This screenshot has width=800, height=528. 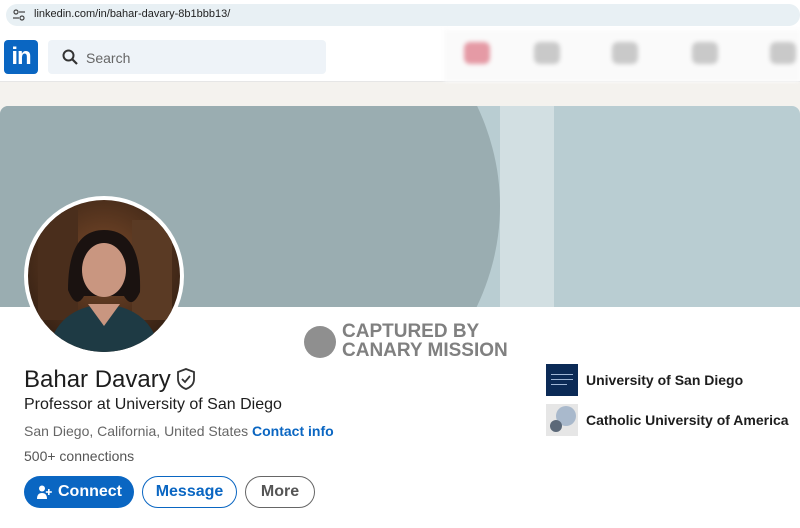 What do you see at coordinates (70, 57) in the screenshot?
I see `search-icon` at bounding box center [70, 57].